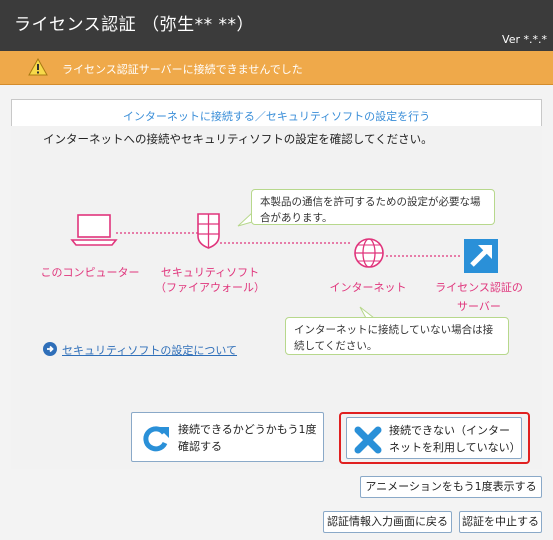 The height and width of the screenshot is (540, 553). I want to click on security-settings-link: セキュリティソフトの設定について, so click(149, 350).